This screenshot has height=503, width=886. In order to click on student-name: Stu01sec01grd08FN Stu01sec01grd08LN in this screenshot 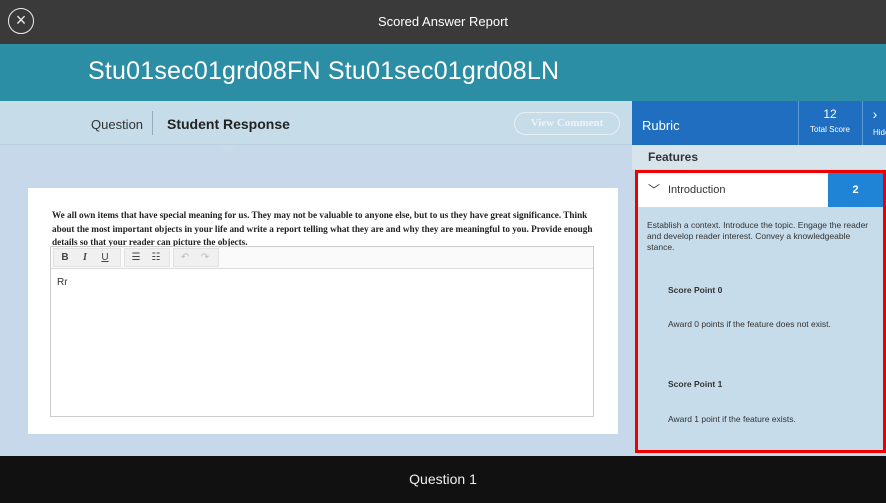, I will do `click(324, 71)`.